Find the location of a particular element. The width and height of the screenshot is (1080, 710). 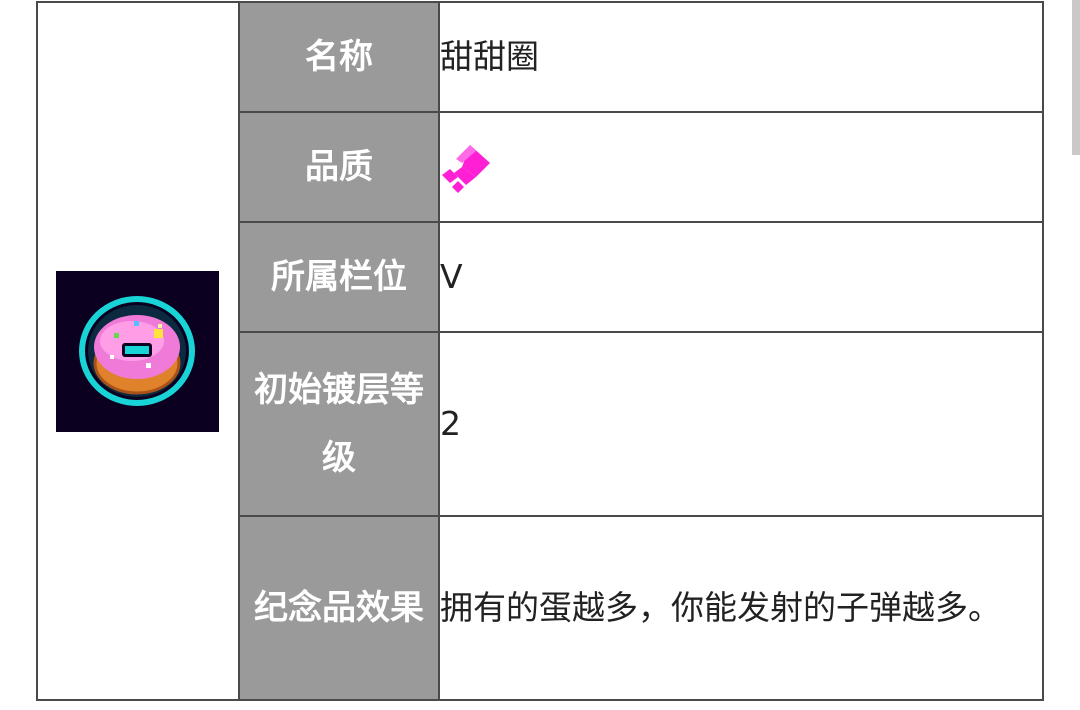

key-plating-level-label: 初始镀层等级 is located at coordinates (339, 424).